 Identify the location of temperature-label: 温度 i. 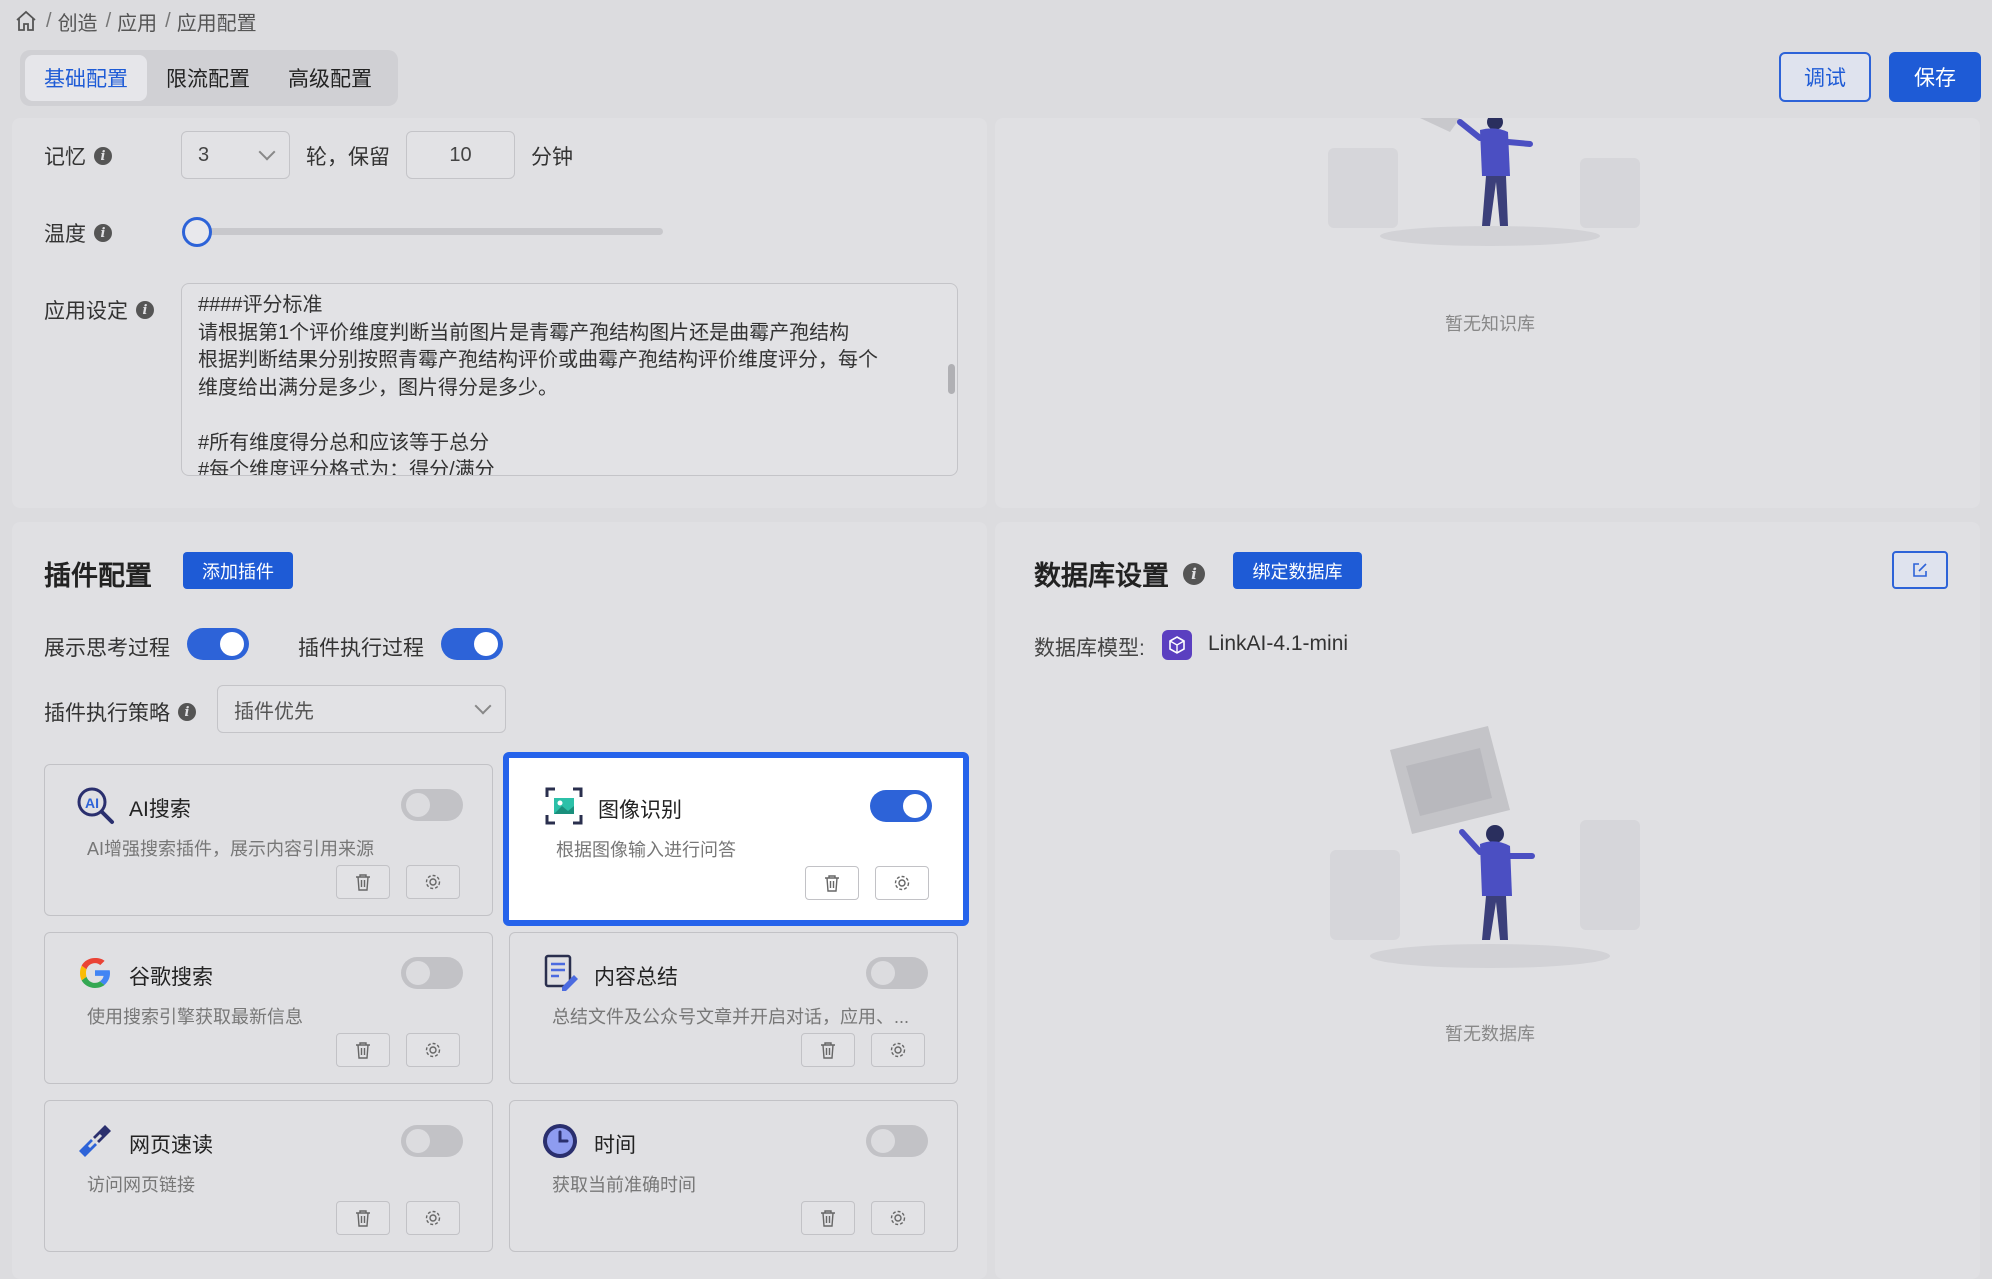
(78, 233).